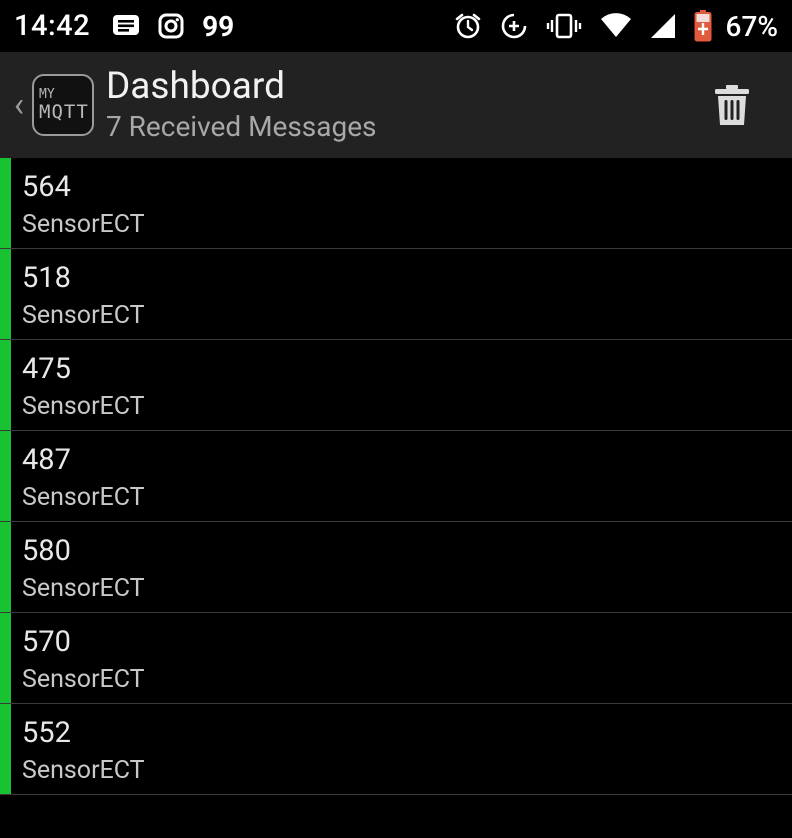  What do you see at coordinates (396, 749) in the screenshot?
I see `list-item: 552 SensorECT` at bounding box center [396, 749].